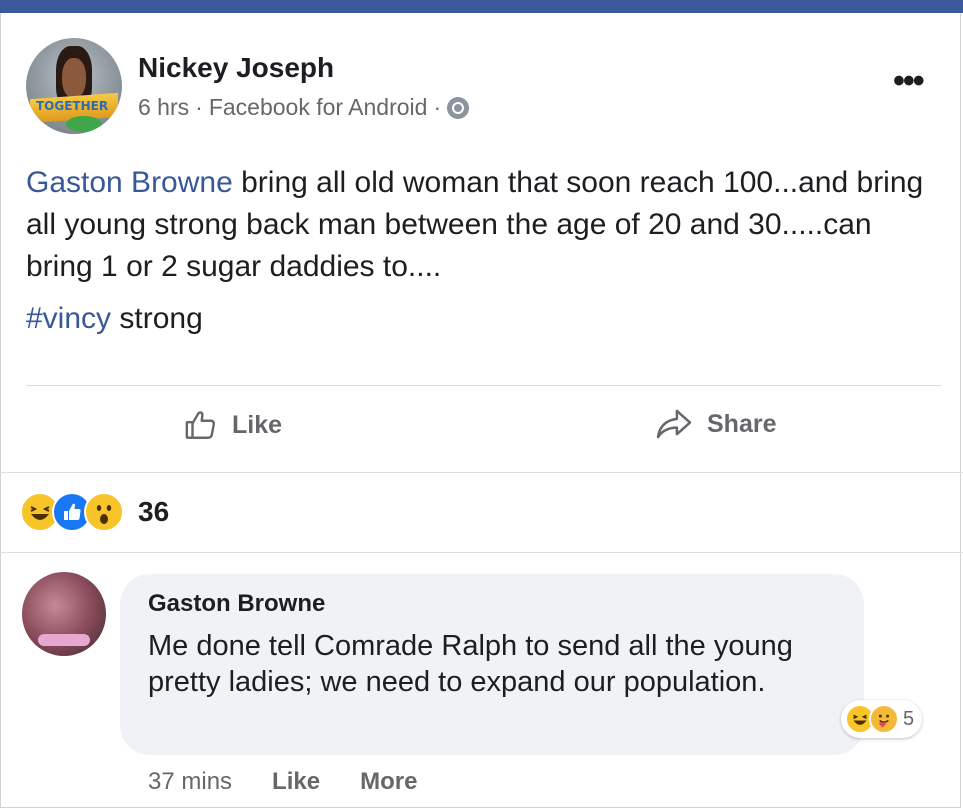 Image resolution: width=963 pixels, height=810 pixels. I want to click on commenter-avatar, so click(64, 614).